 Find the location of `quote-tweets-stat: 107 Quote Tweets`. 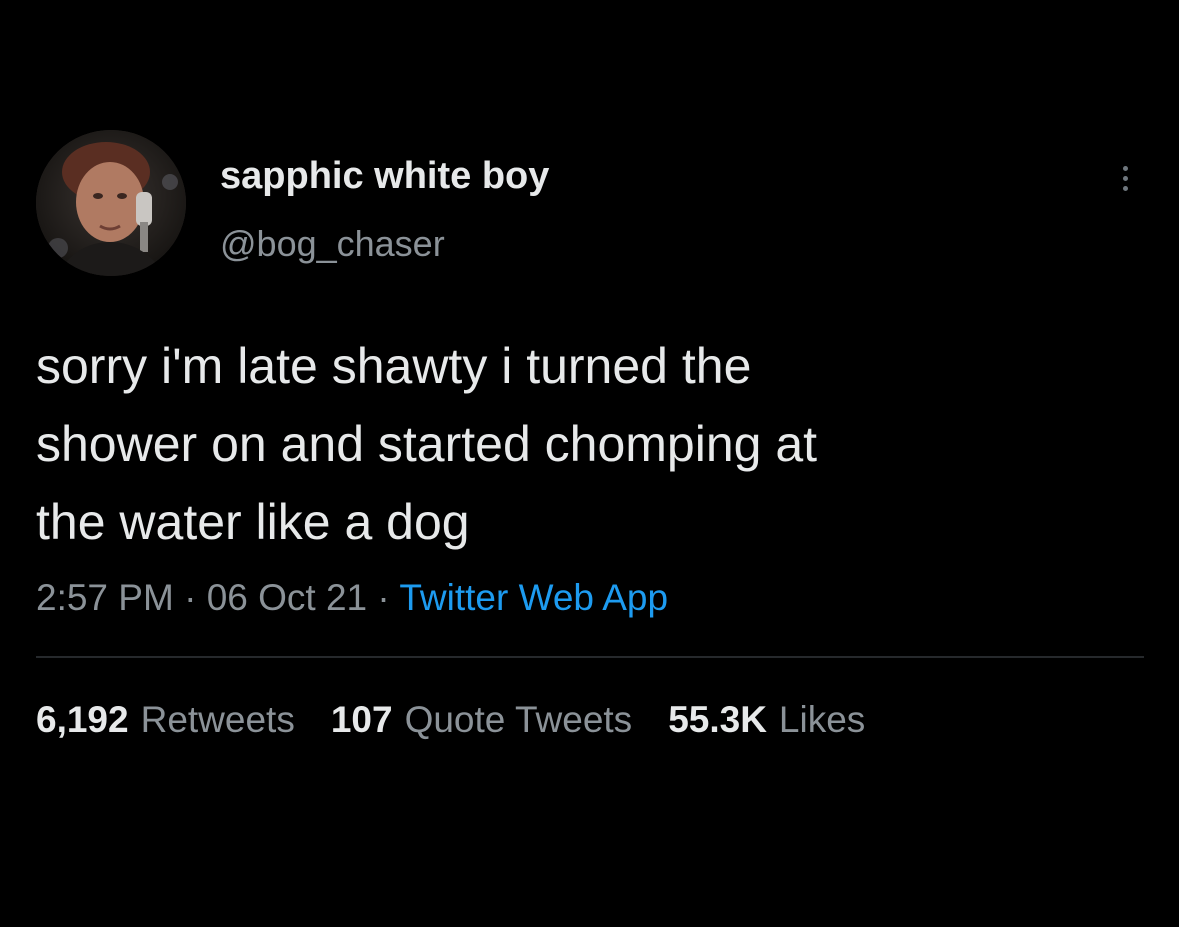

quote-tweets-stat: 107 Quote Tweets is located at coordinates (481, 720).